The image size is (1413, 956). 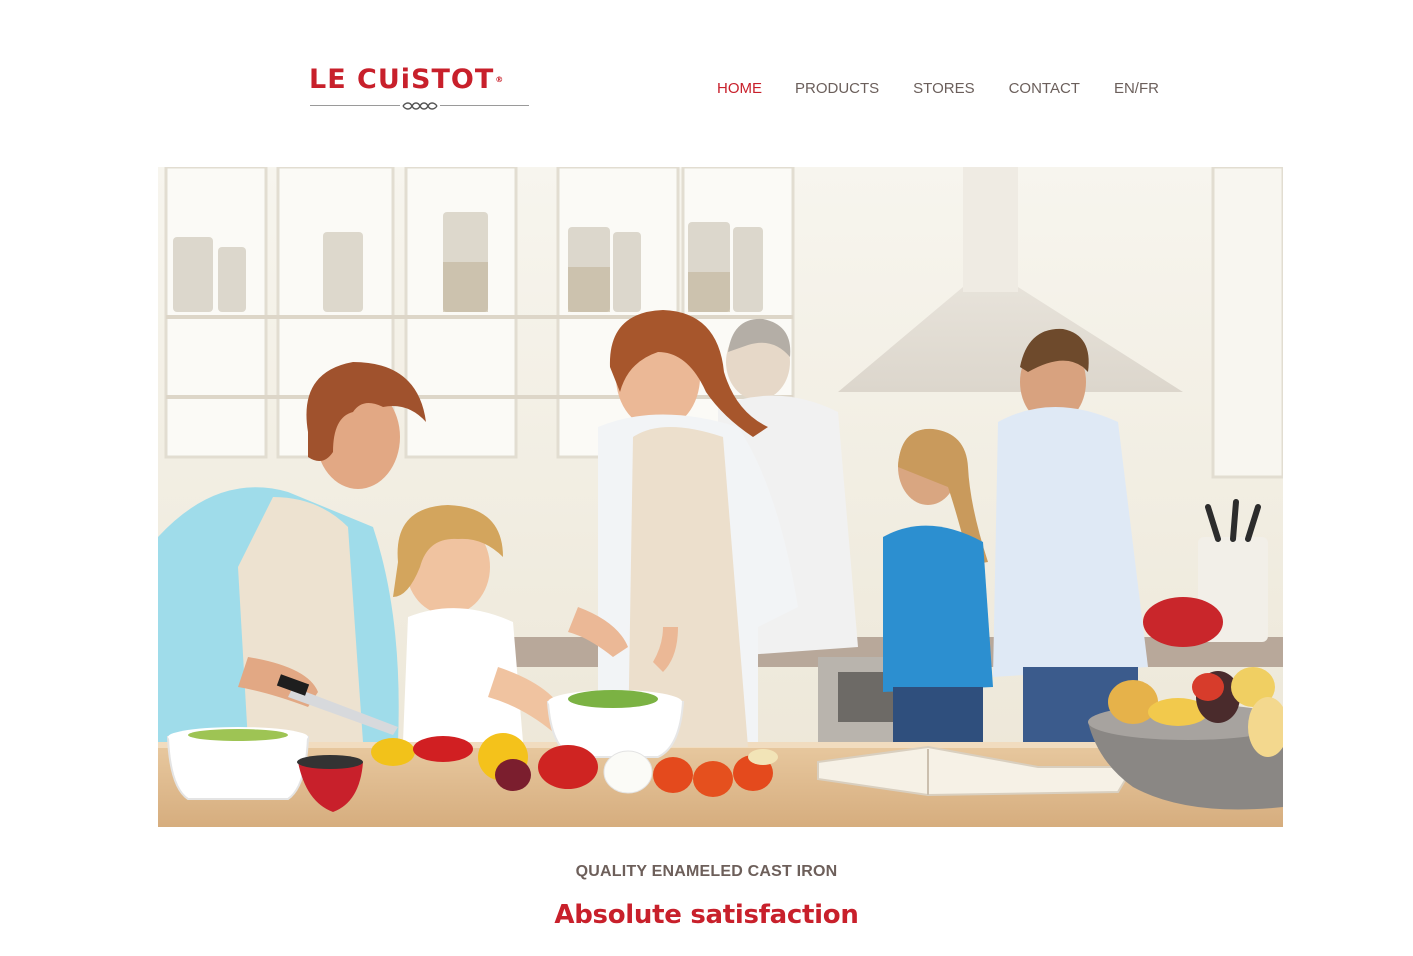 What do you see at coordinates (739, 89) in the screenshot?
I see `nav-home: HOME` at bounding box center [739, 89].